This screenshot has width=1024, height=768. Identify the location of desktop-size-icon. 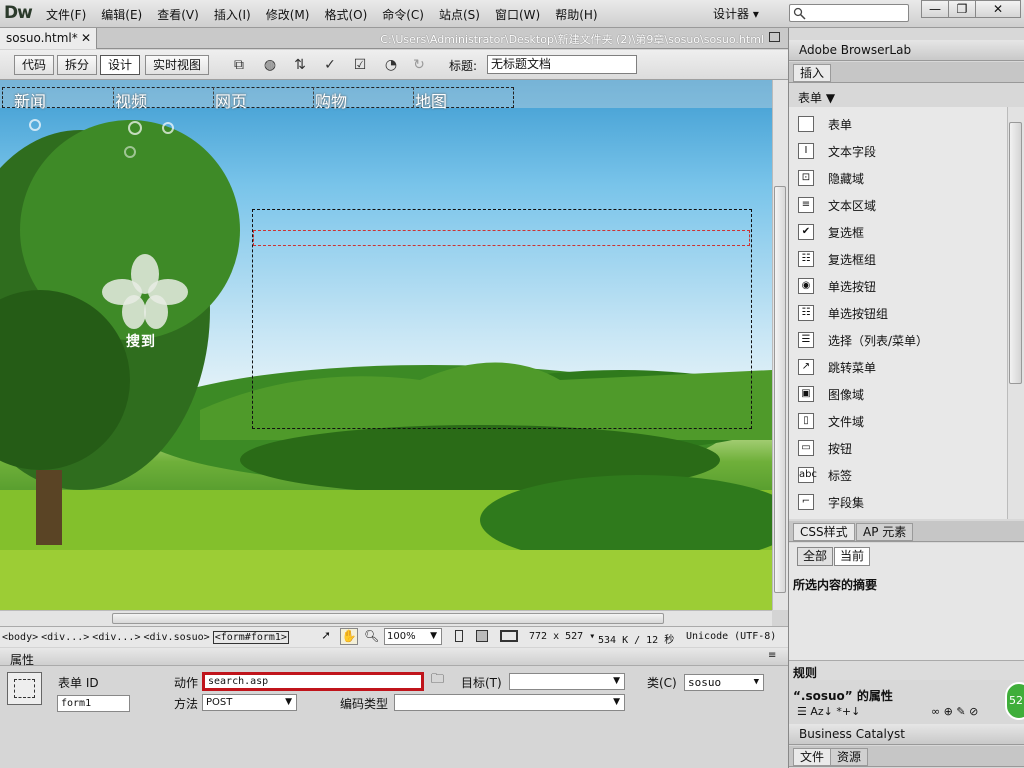
(509, 636).